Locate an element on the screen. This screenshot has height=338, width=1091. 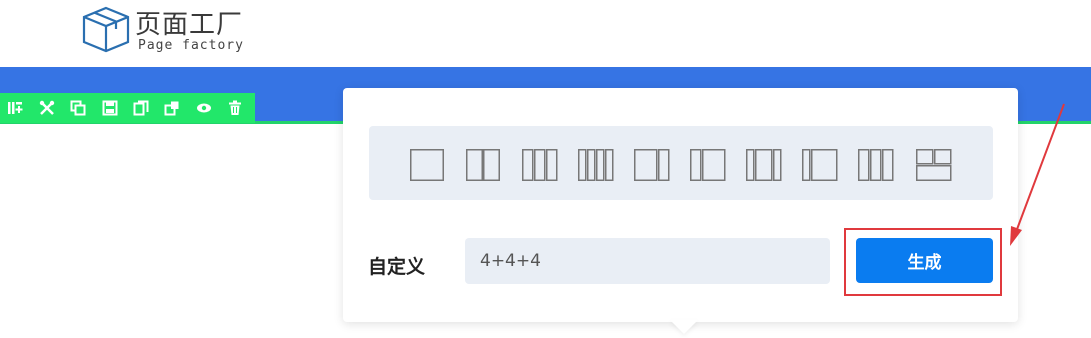
custom-layout-input is located at coordinates (647, 261).